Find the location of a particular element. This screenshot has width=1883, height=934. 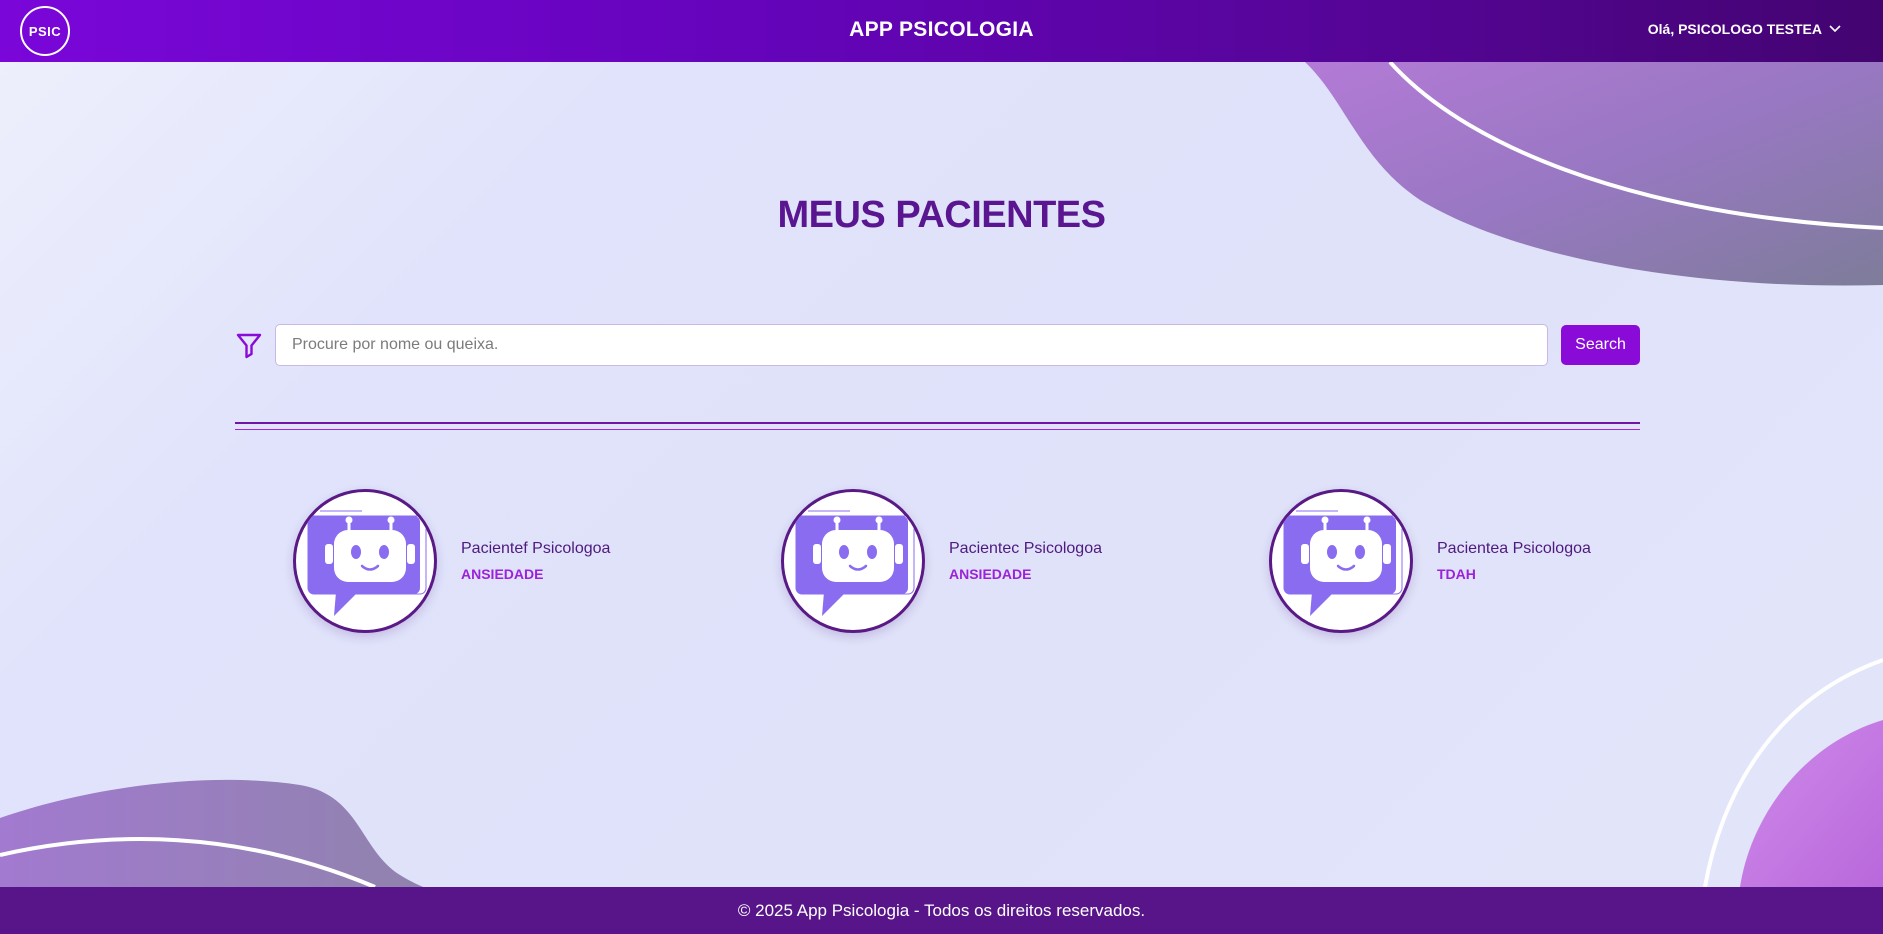

patient-card: Pacientea Psicologoa TDAH is located at coordinates (1449, 561).